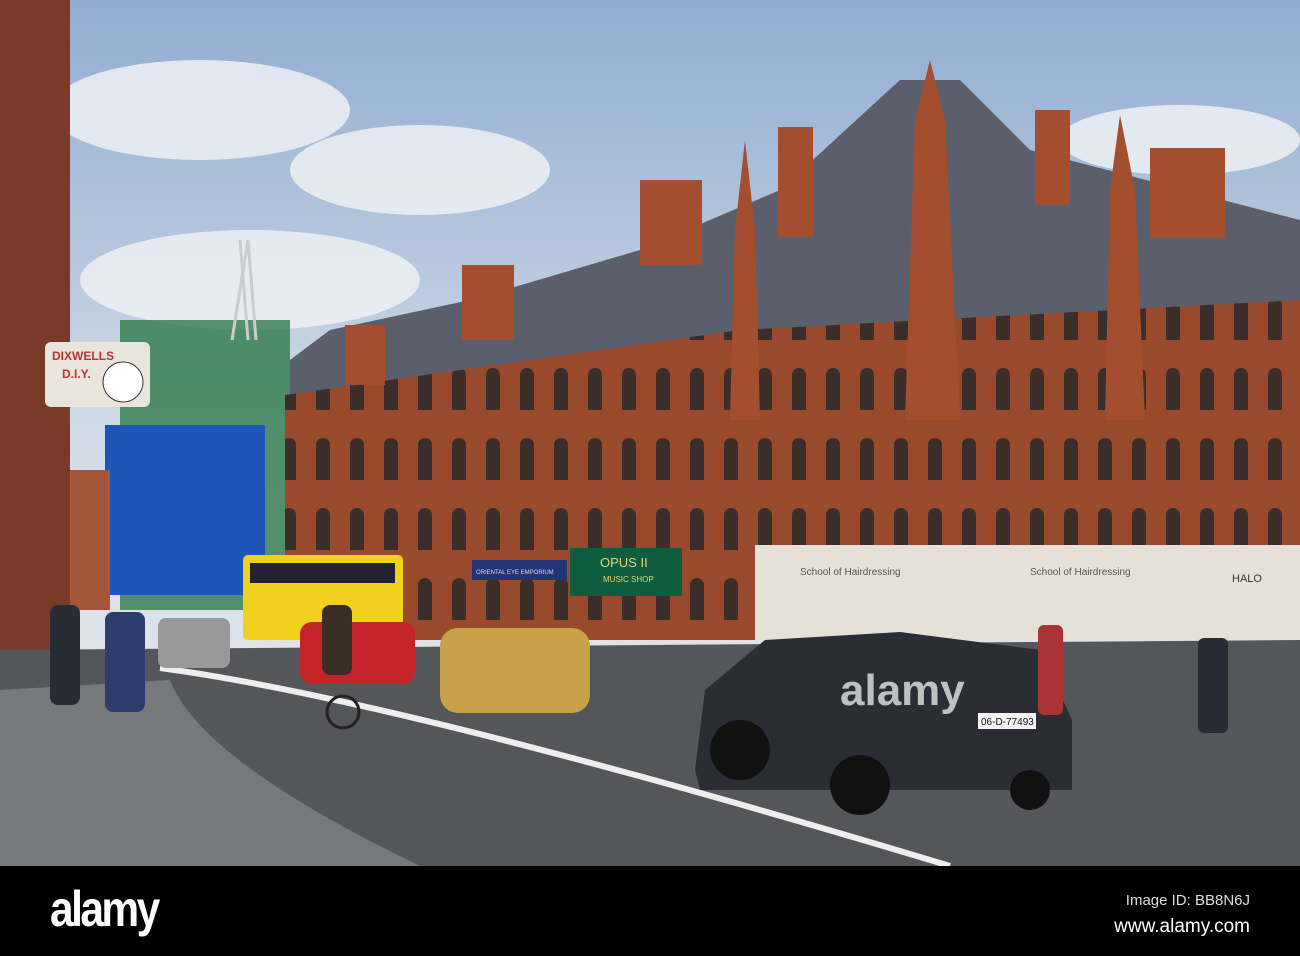 This screenshot has width=1300, height=956. What do you see at coordinates (650, 911) in the screenshot?
I see `stock-footer: alamy Image ID: BB8N6J www.alamy.com` at bounding box center [650, 911].